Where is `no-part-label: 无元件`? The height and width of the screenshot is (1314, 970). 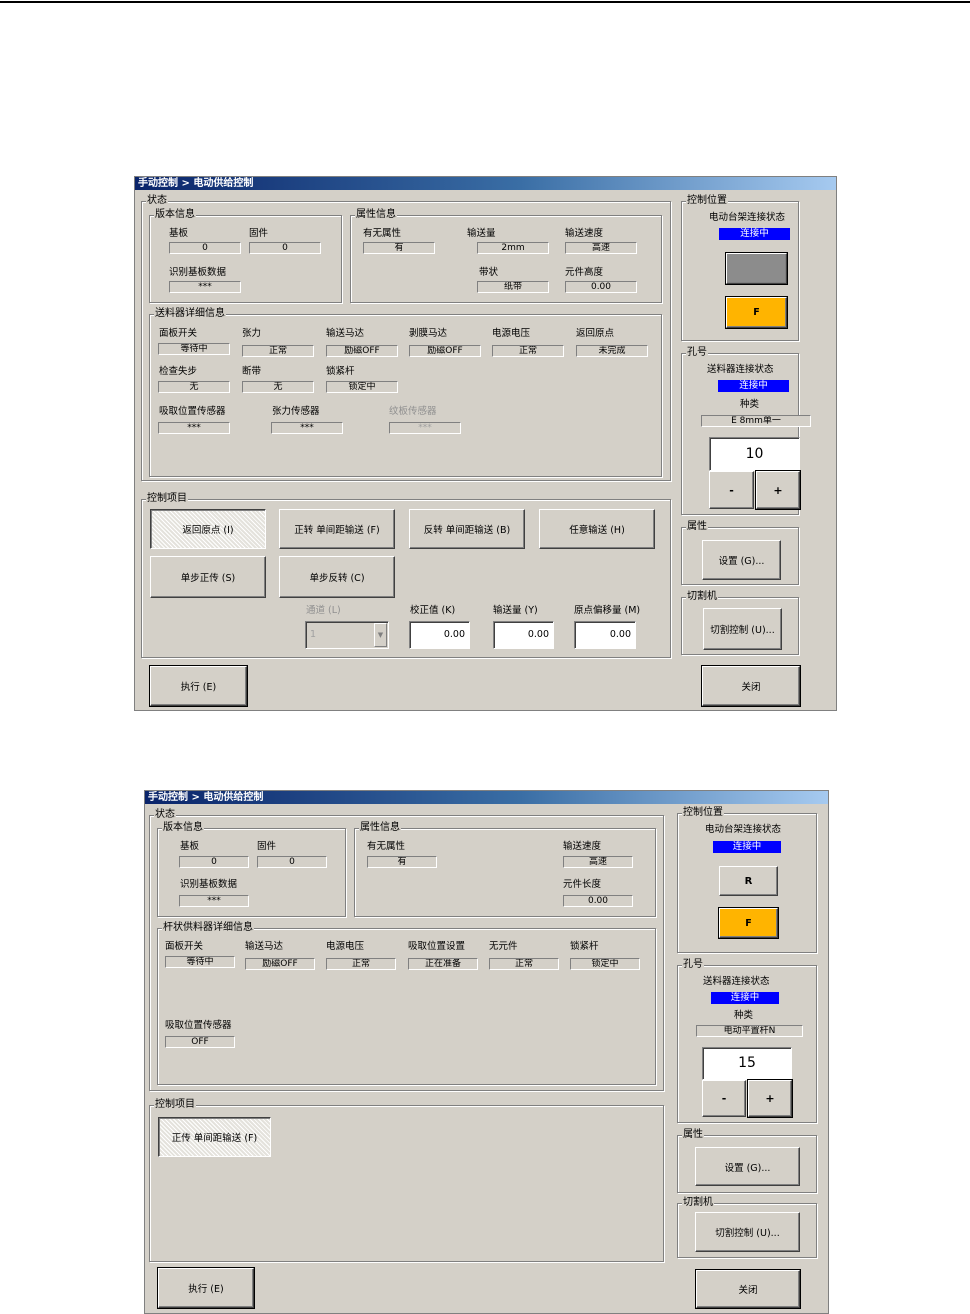 no-part-label: 无元件 is located at coordinates (503, 946).